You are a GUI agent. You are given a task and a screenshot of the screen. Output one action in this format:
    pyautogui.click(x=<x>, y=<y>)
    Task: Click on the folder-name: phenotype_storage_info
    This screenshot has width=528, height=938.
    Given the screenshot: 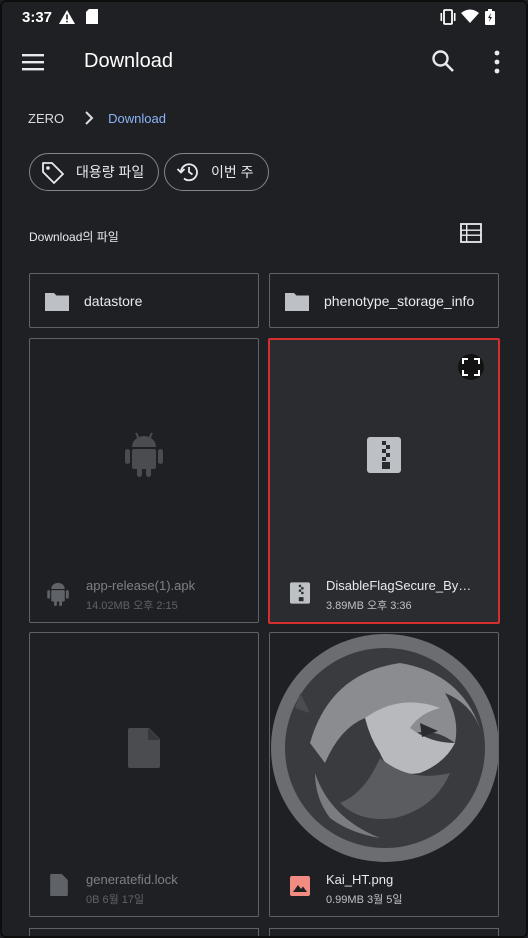 What is the action you would take?
    pyautogui.click(x=399, y=300)
    